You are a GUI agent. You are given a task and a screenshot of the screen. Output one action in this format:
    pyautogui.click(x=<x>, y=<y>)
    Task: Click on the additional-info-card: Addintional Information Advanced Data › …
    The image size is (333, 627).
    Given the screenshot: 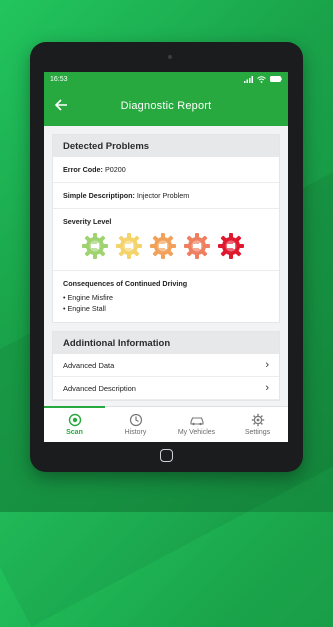 What is the action you would take?
    pyautogui.click(x=166, y=366)
    